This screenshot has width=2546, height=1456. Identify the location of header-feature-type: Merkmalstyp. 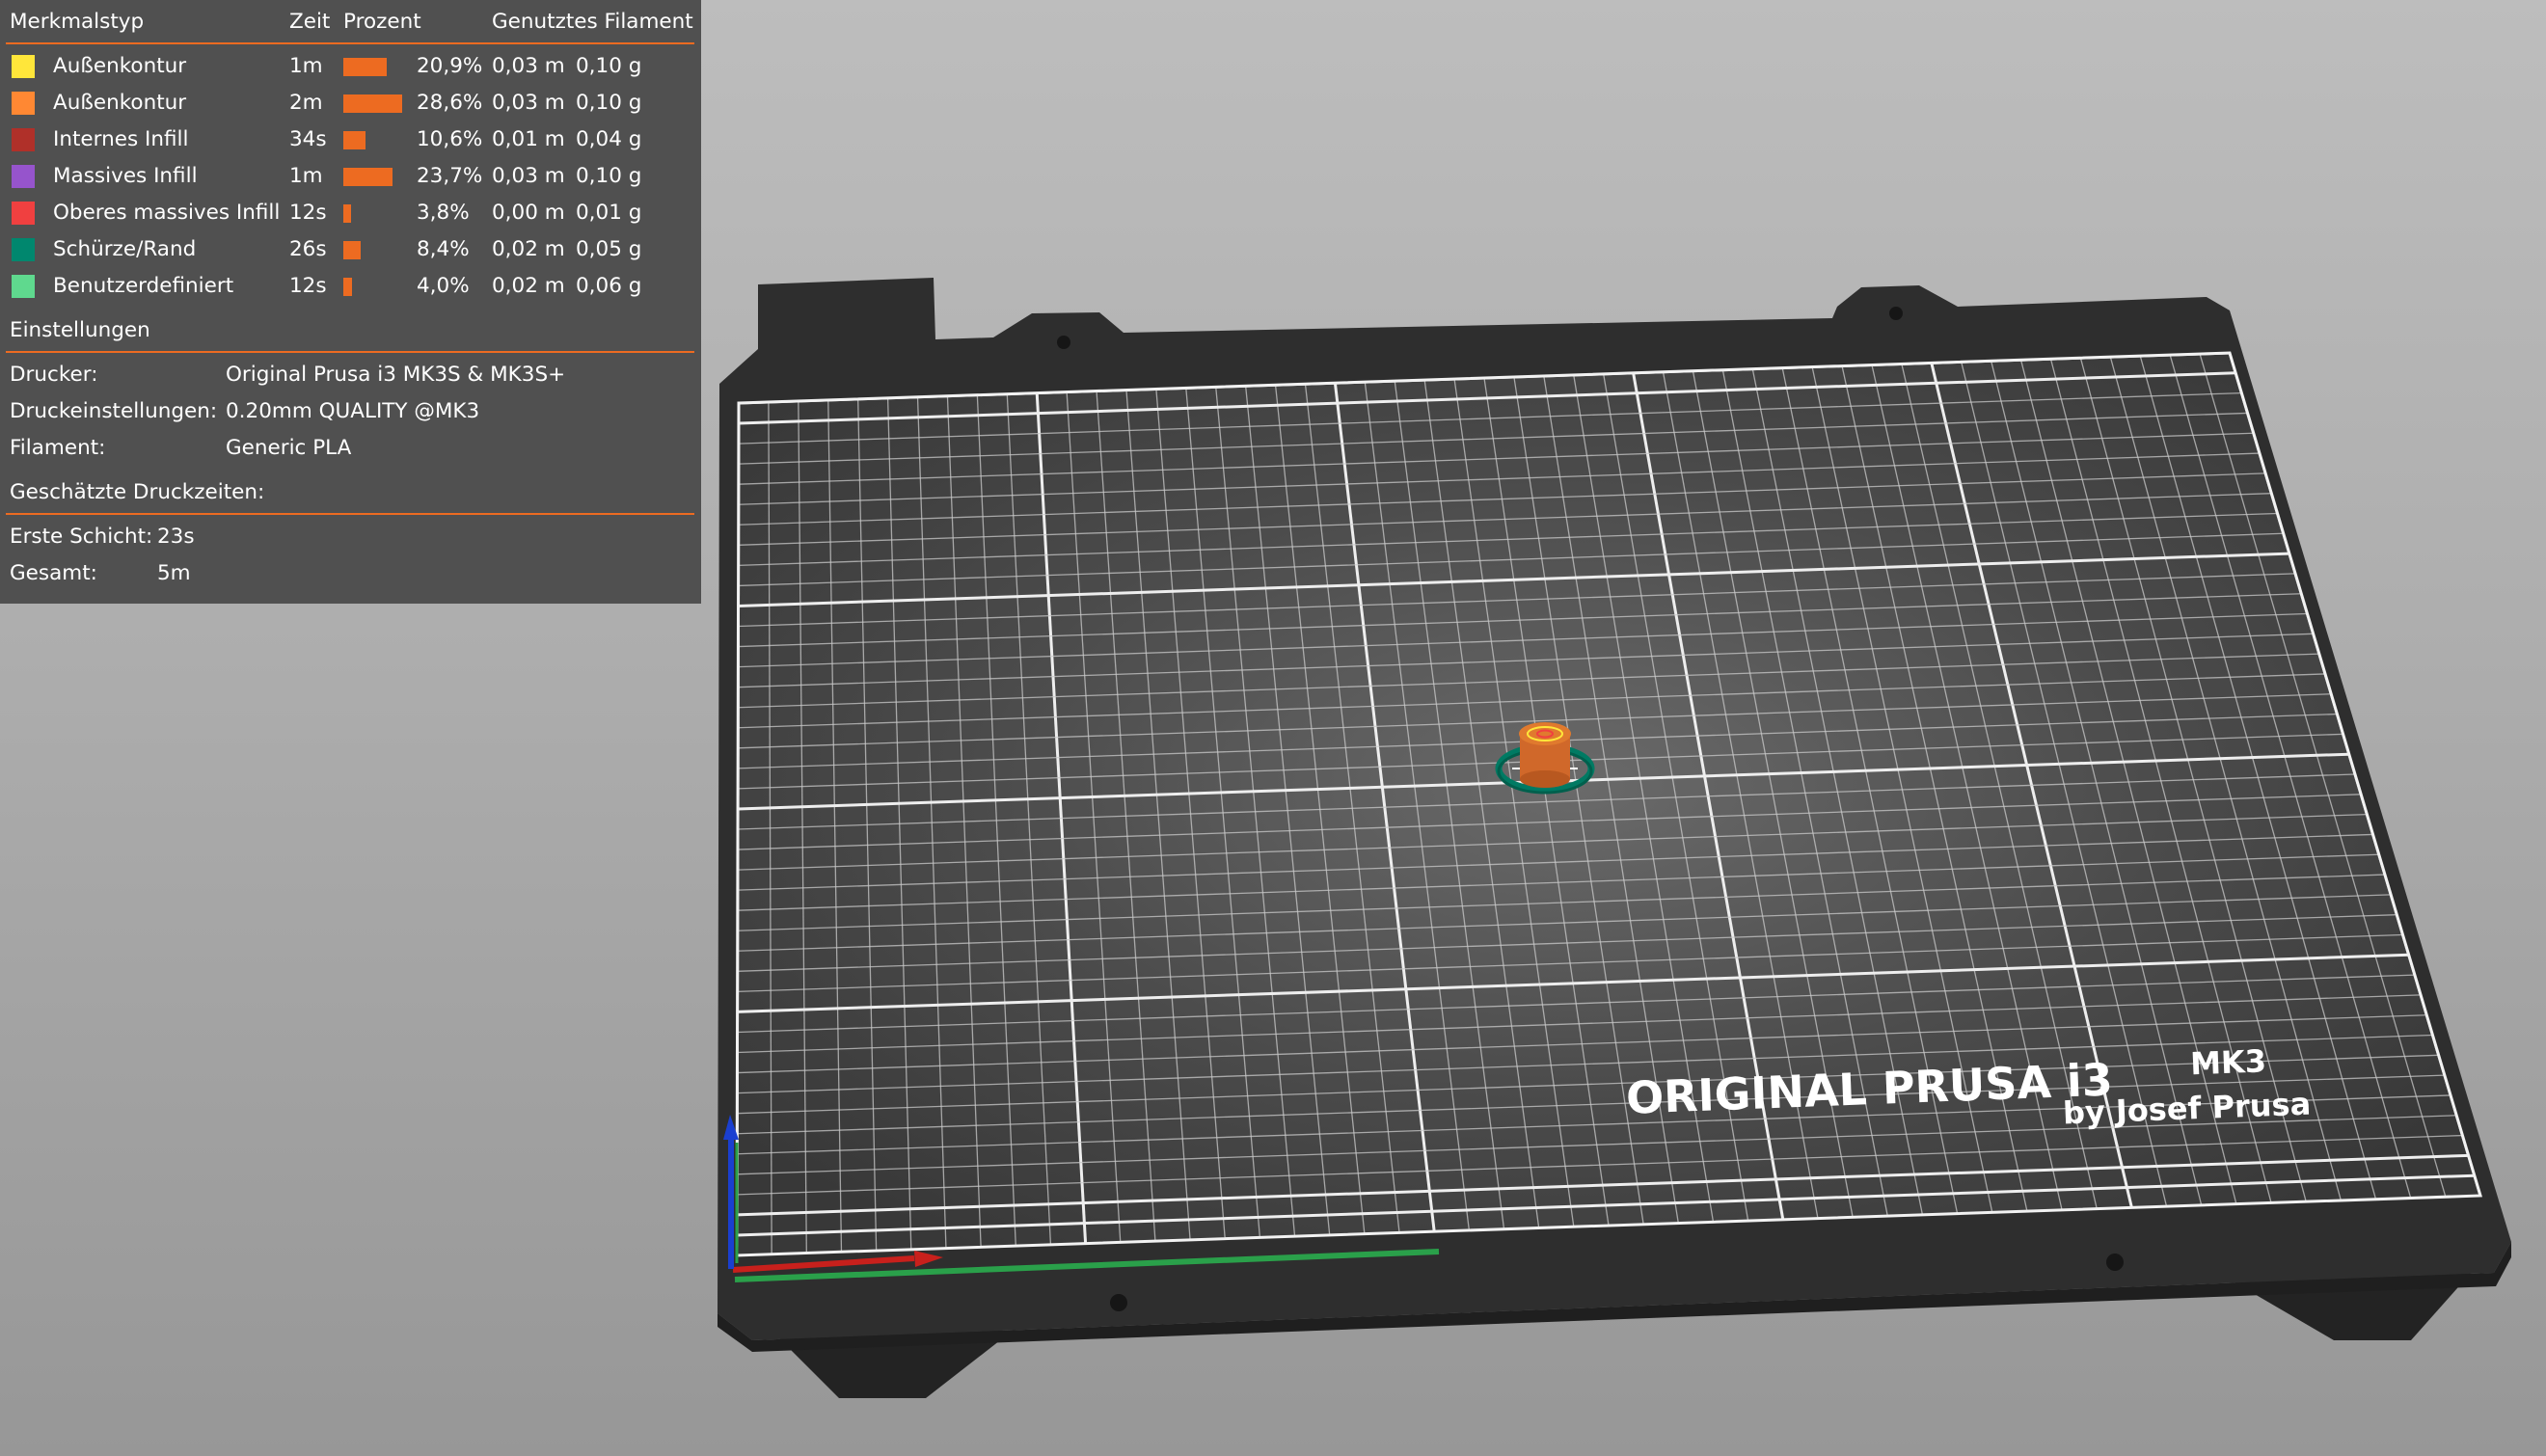
(78, 22).